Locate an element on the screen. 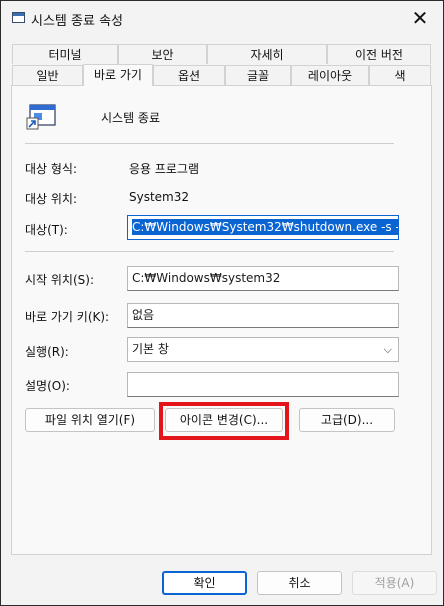  title-bar: 시스템 종료 속성 ✕ is located at coordinates (222, 18).